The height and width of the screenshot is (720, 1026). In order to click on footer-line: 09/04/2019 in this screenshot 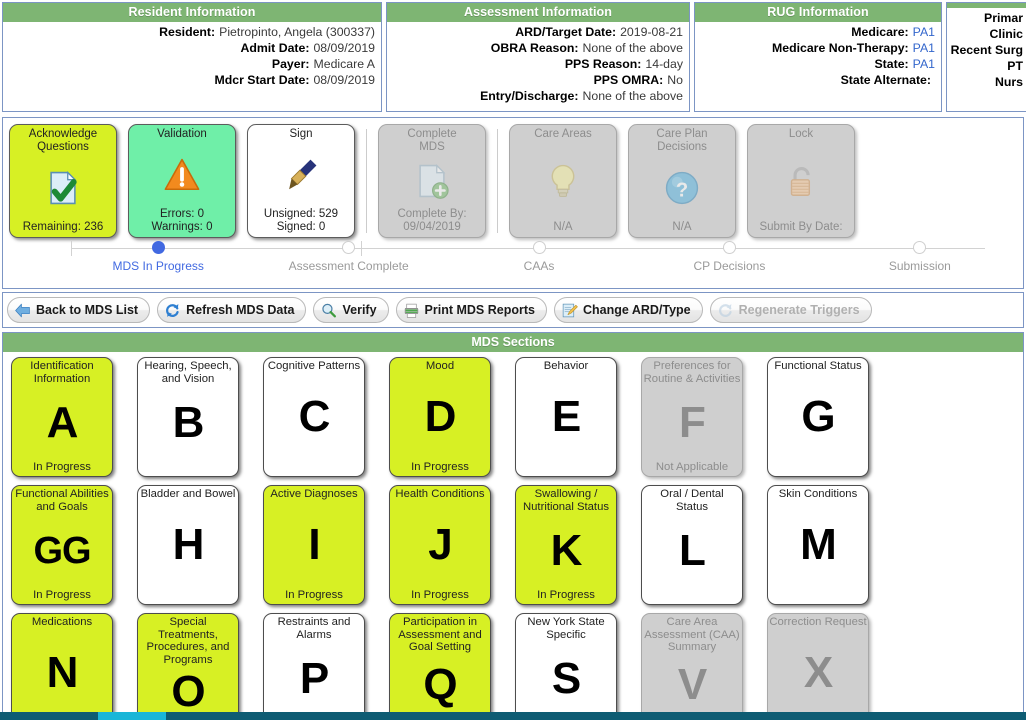, I will do `click(432, 227)`.